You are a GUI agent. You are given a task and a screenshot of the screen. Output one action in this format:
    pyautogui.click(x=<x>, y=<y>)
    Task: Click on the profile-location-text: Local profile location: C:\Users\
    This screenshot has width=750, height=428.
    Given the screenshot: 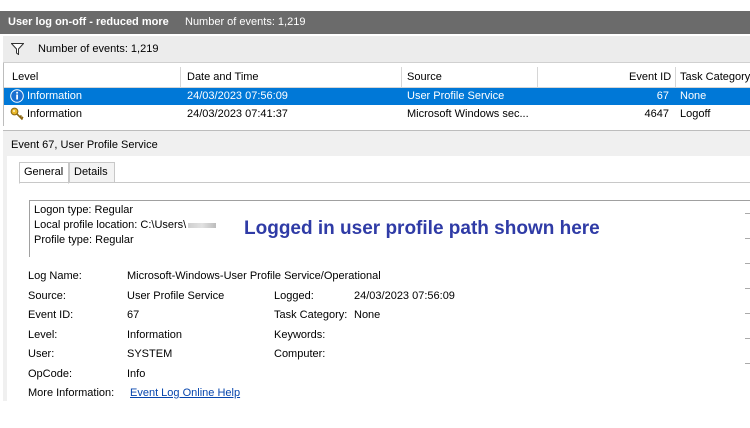 What is the action you would take?
    pyautogui.click(x=110, y=225)
    